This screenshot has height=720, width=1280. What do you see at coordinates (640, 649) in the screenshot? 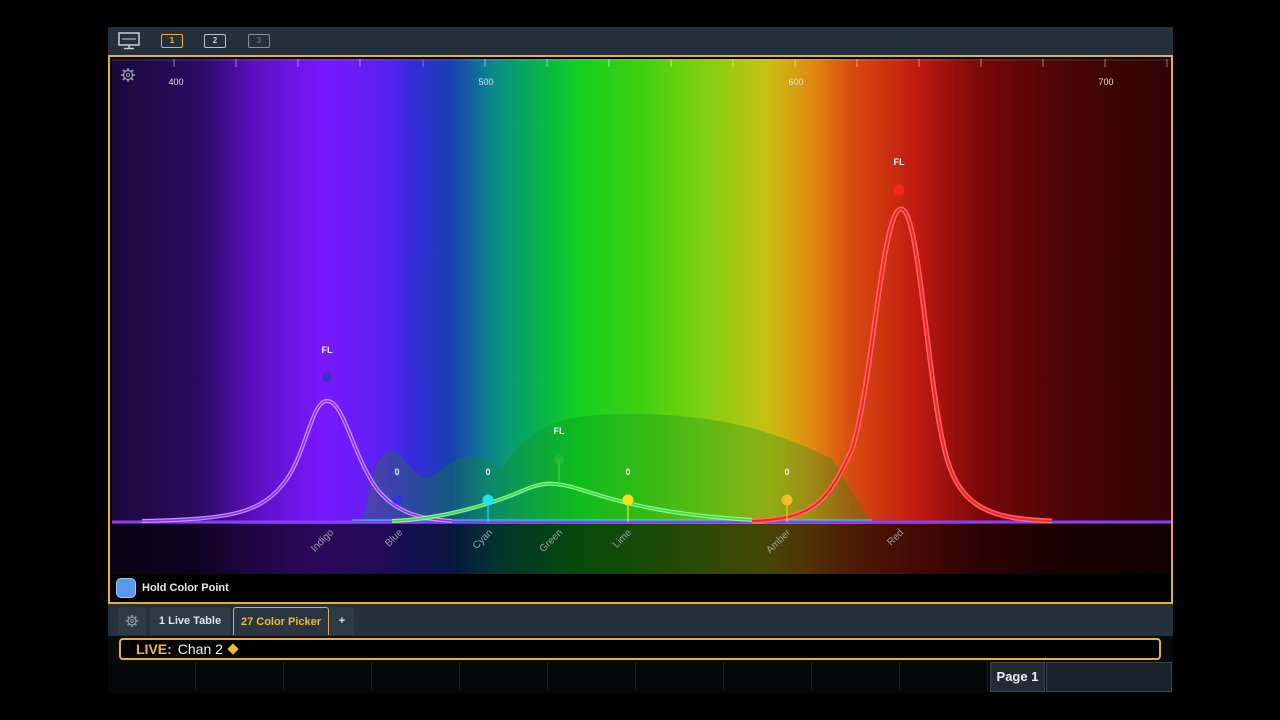
I see `command-line: LIVE: Chan 2` at bounding box center [640, 649].